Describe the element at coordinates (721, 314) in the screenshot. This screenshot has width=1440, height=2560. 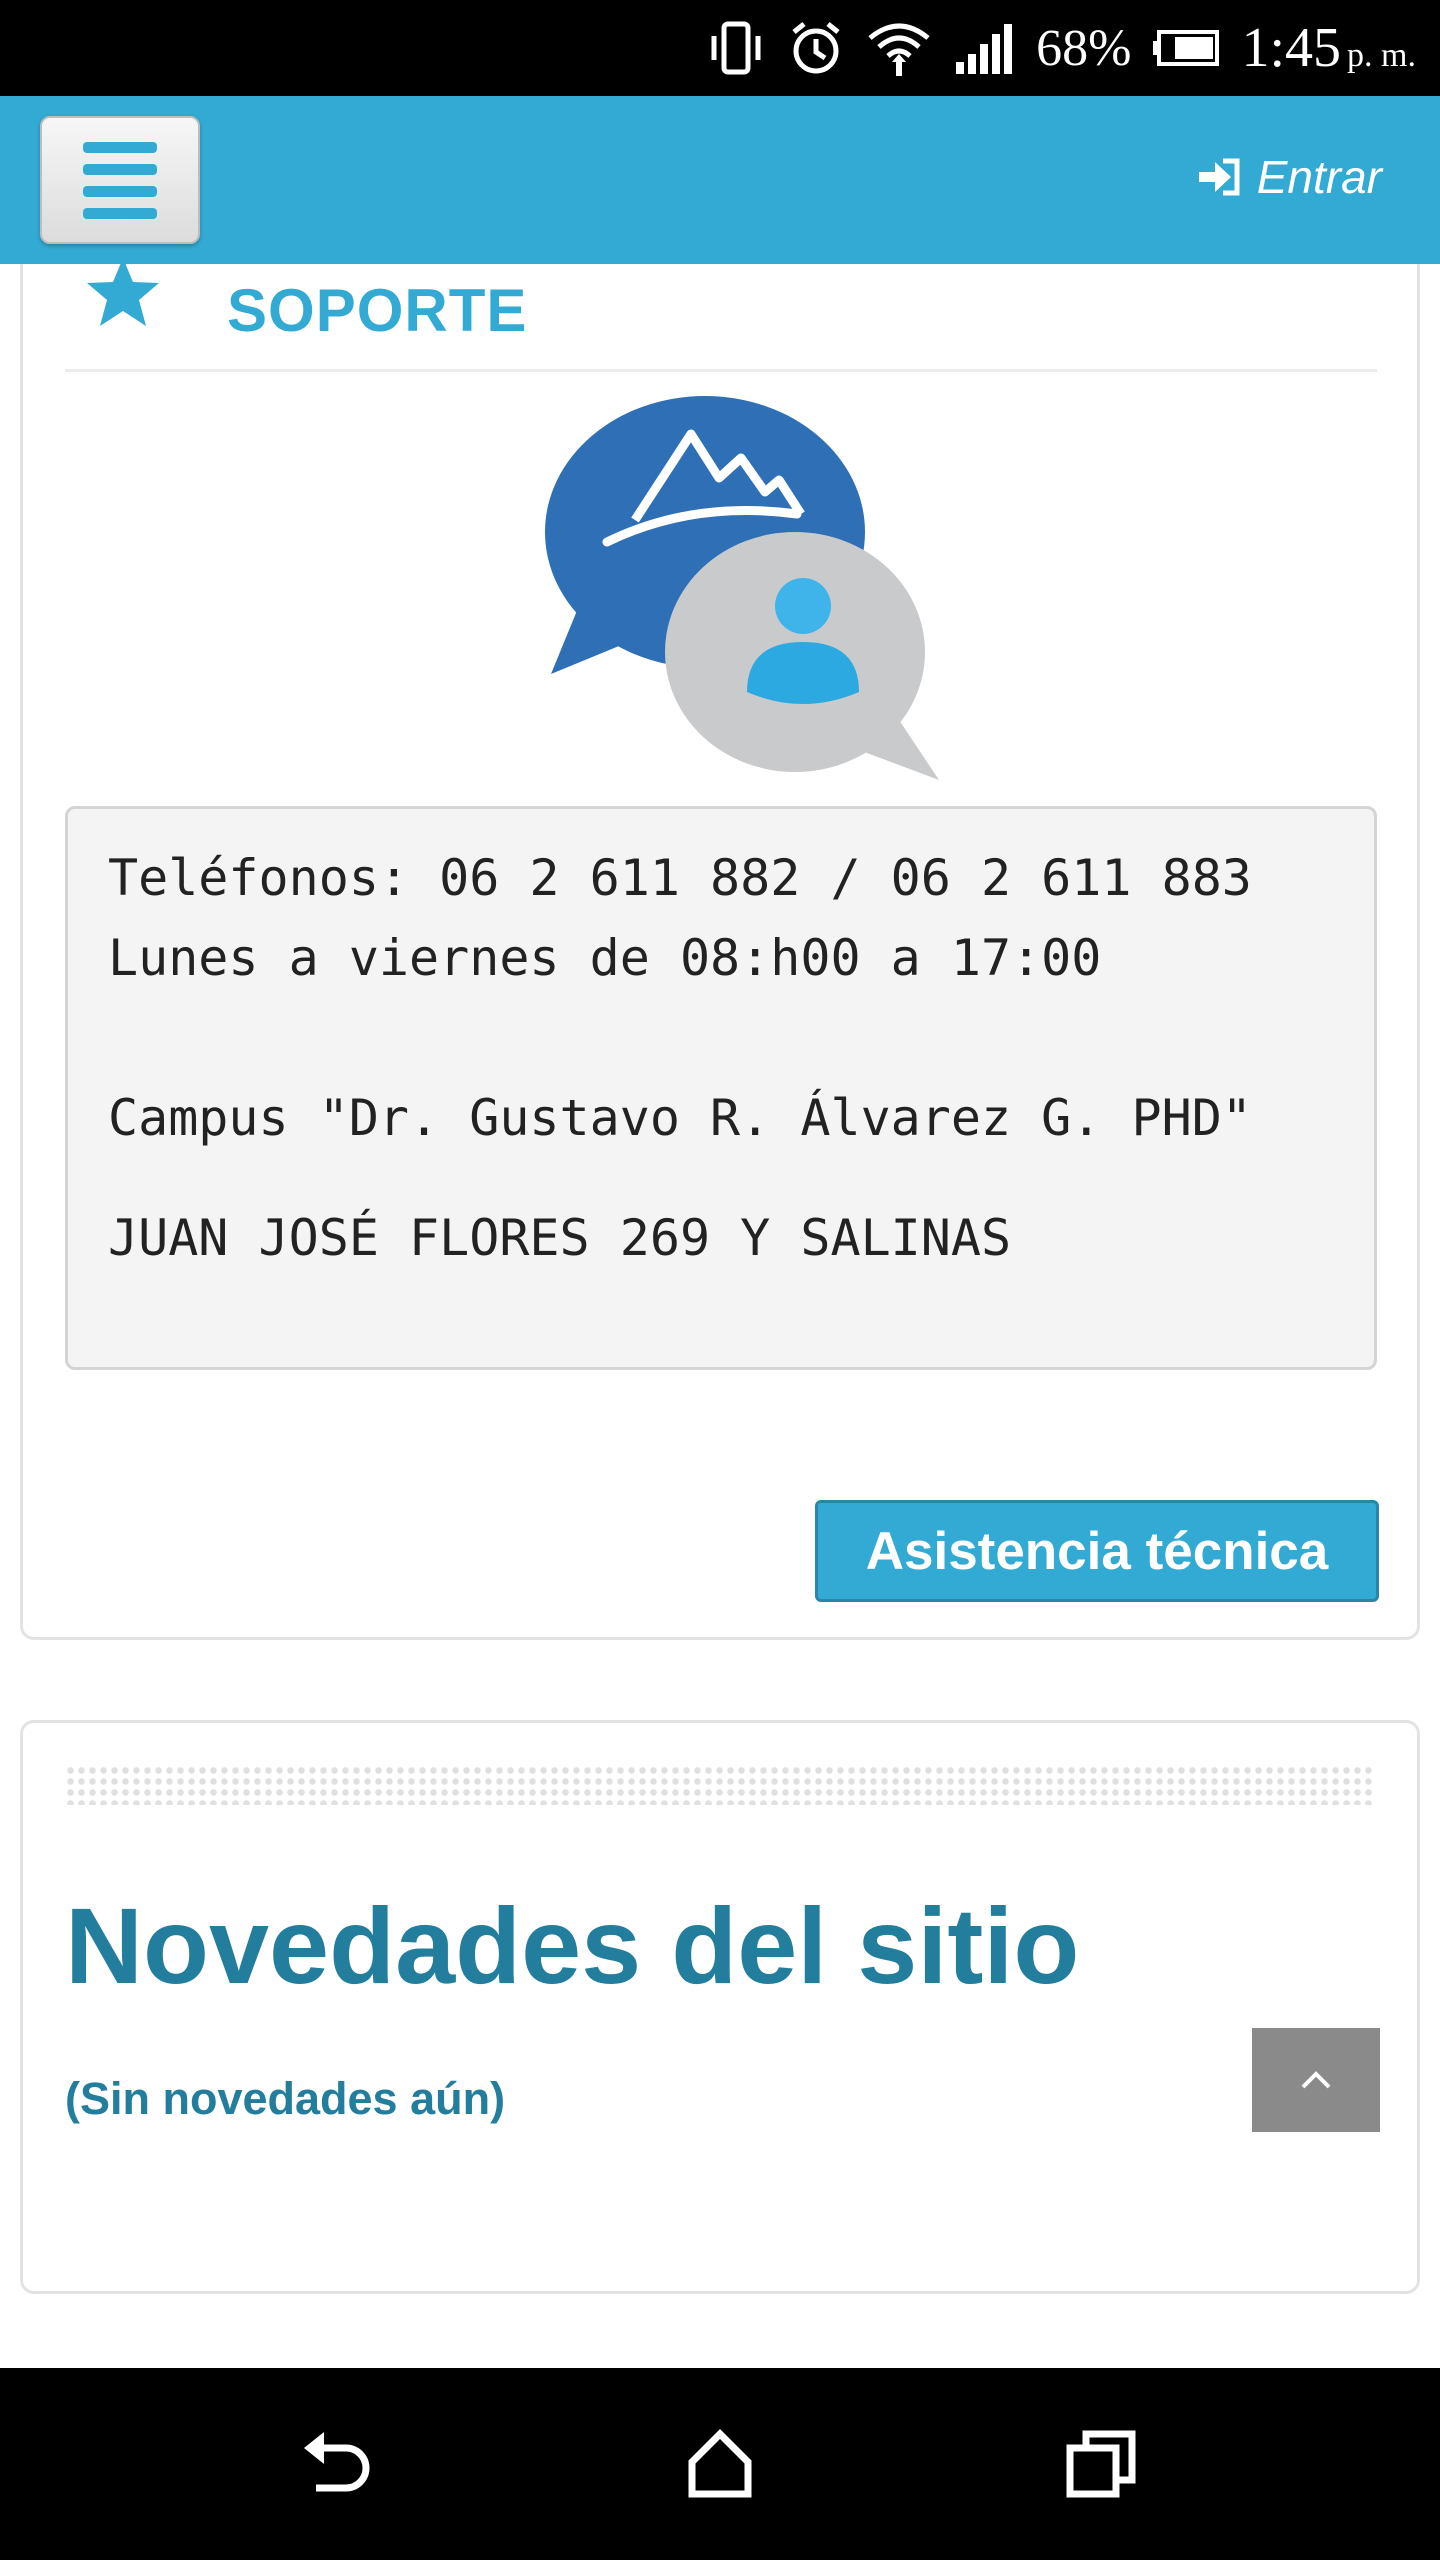
I see `support-header: SOPORTE` at that location.